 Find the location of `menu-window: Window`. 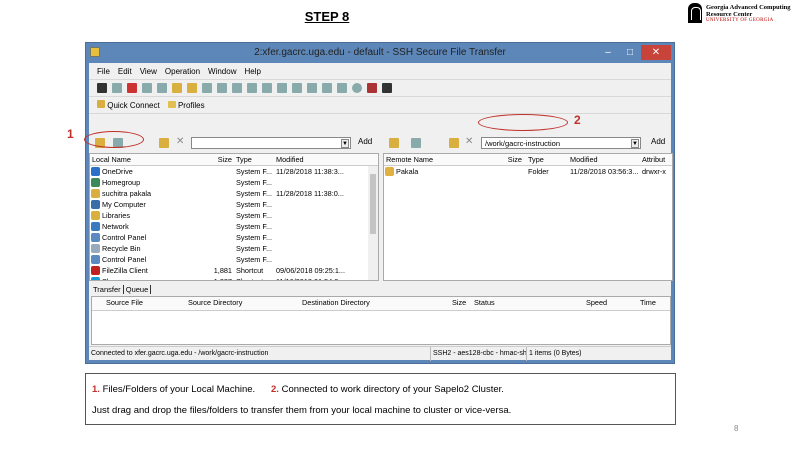

menu-window: Window is located at coordinates (222, 71).